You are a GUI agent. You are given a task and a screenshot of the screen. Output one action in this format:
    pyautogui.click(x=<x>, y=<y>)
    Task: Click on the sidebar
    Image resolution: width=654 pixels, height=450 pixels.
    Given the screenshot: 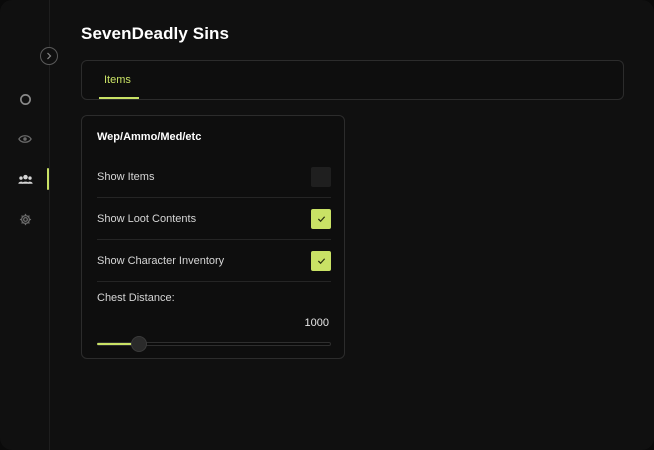 What is the action you would take?
    pyautogui.click(x=25, y=225)
    